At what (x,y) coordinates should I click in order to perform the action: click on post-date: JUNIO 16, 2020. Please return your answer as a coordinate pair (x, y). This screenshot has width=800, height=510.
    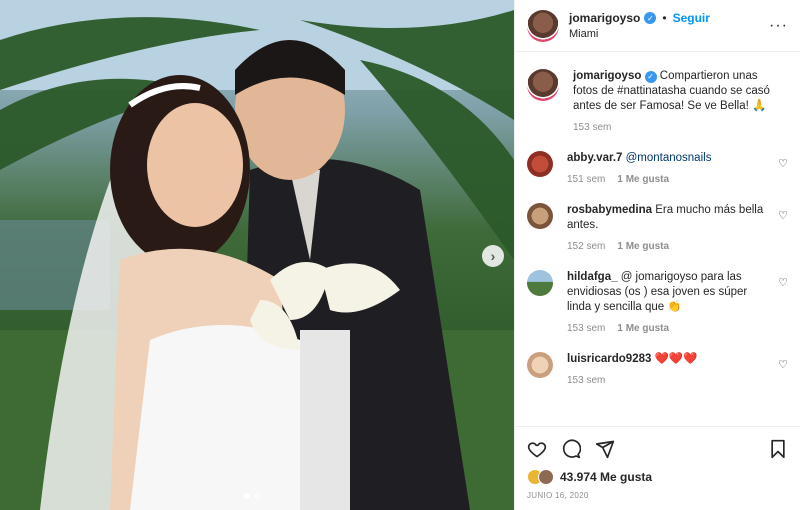
    Looking at the image, I should click on (657, 495).